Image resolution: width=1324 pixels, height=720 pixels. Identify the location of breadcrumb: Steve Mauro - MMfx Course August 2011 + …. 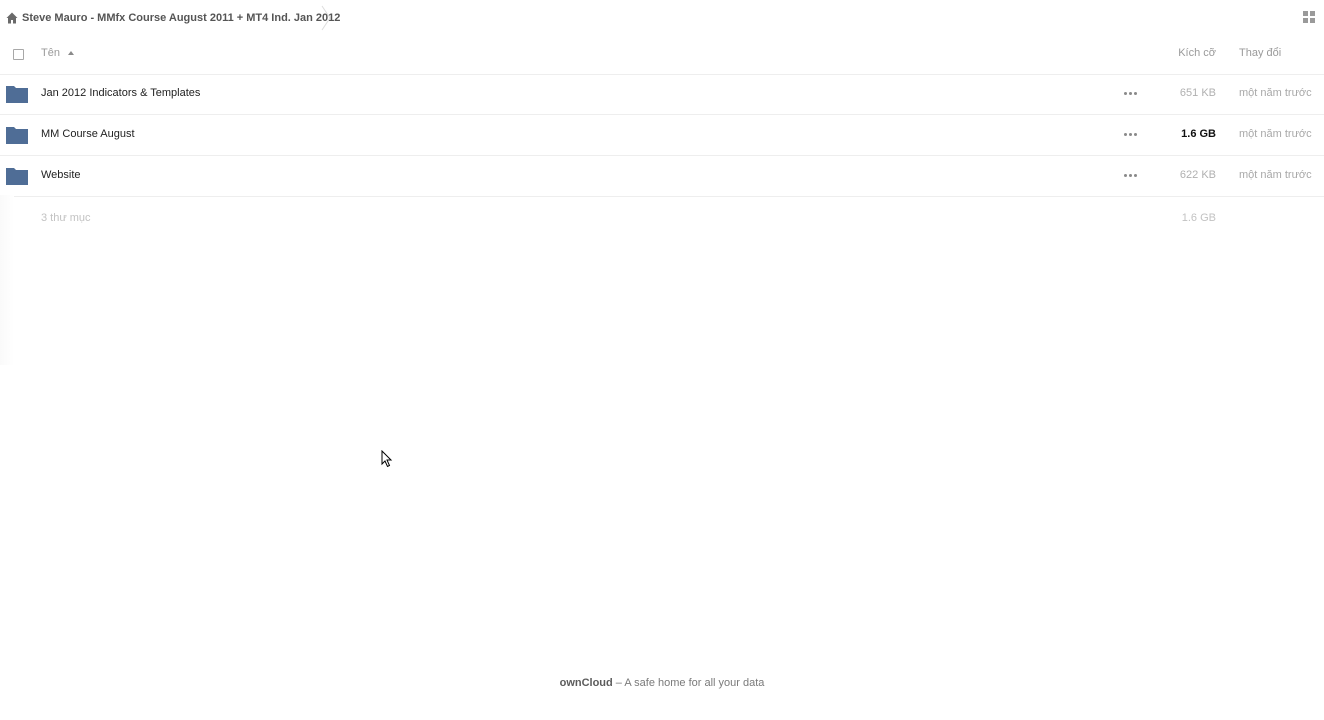
(662, 18).